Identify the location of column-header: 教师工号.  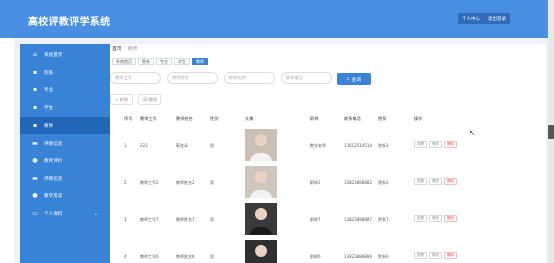
(148, 118).